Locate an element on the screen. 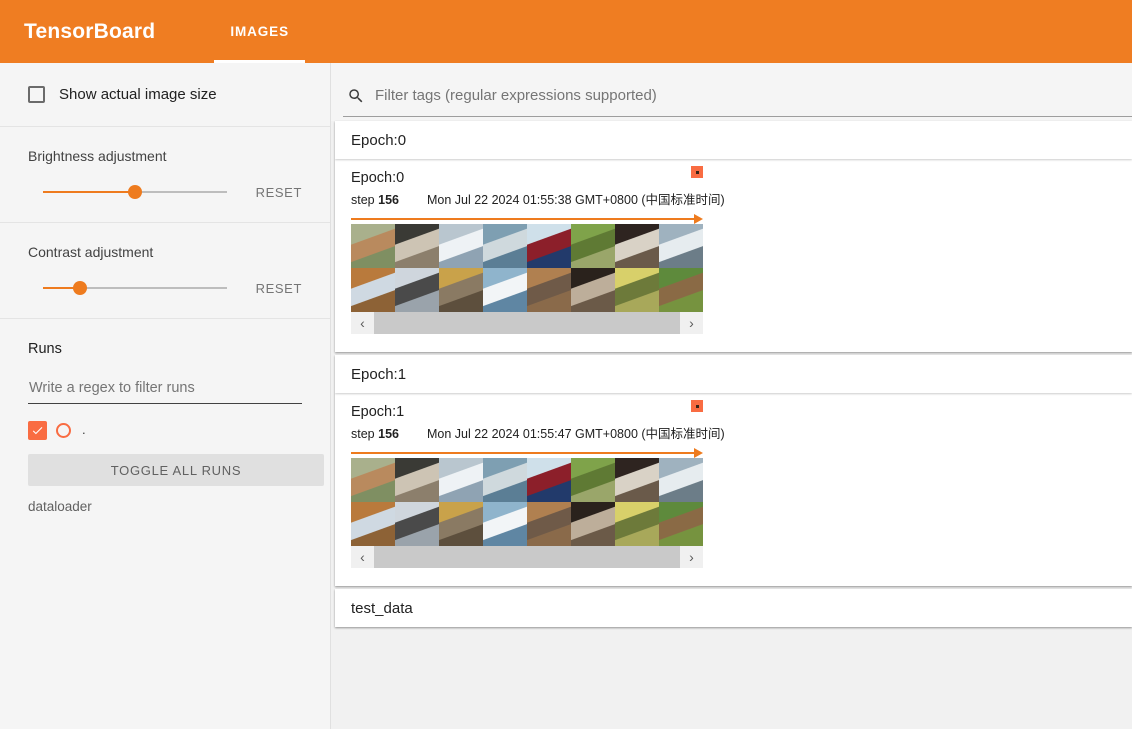 The height and width of the screenshot is (729, 1132). image-card-title: Epoch:0 is located at coordinates (378, 178).